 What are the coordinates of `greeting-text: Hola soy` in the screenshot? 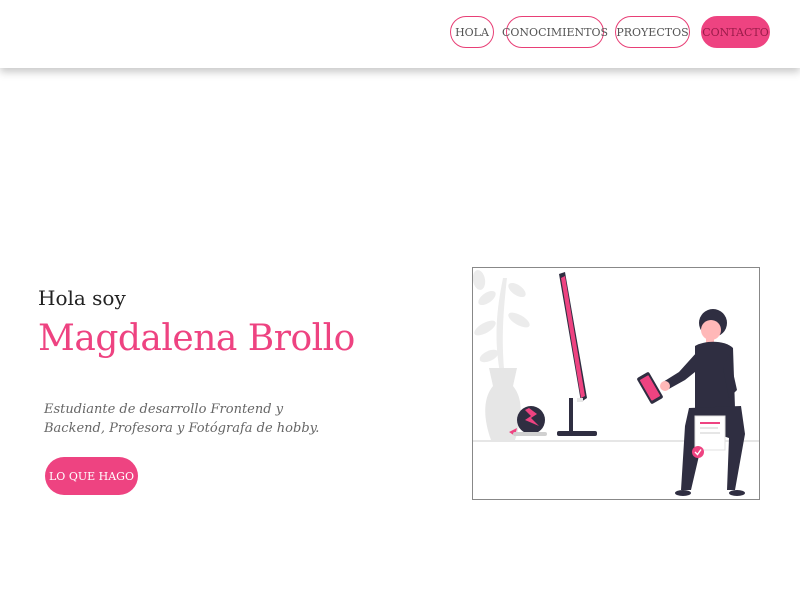 It's located at (82, 298).